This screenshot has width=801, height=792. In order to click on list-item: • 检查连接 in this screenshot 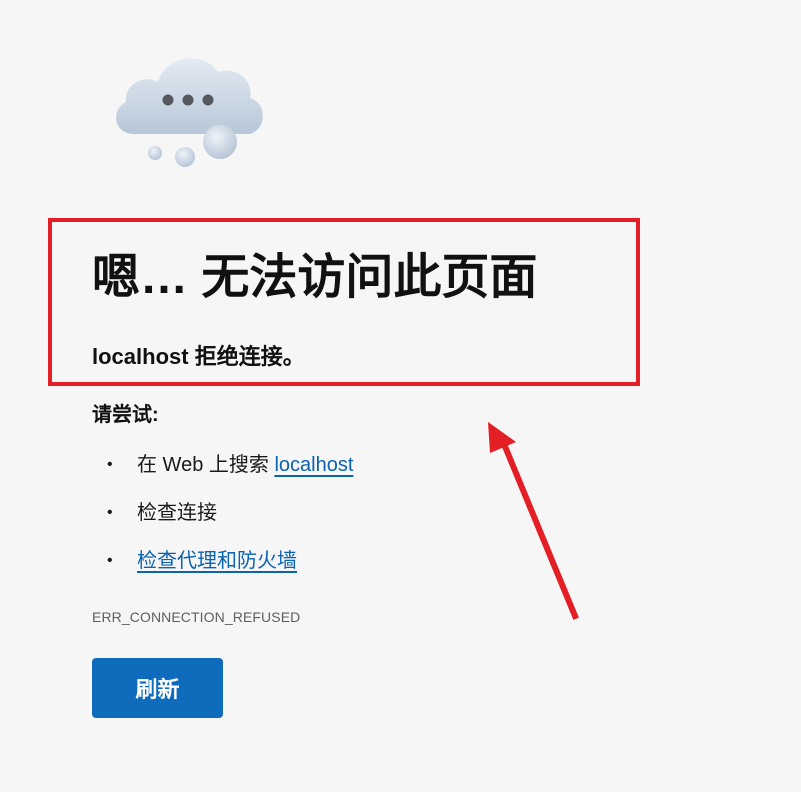, I will do `click(222, 522)`.